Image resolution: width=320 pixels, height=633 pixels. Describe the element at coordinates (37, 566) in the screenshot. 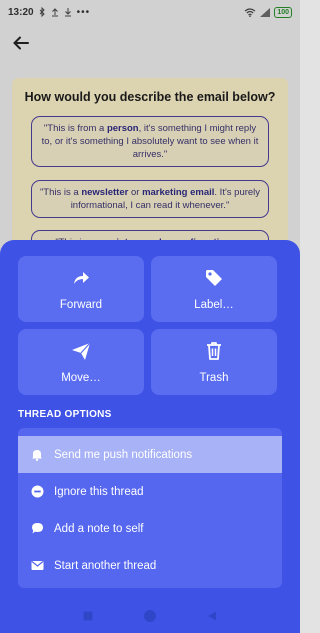

I see `envelope-icon` at that location.